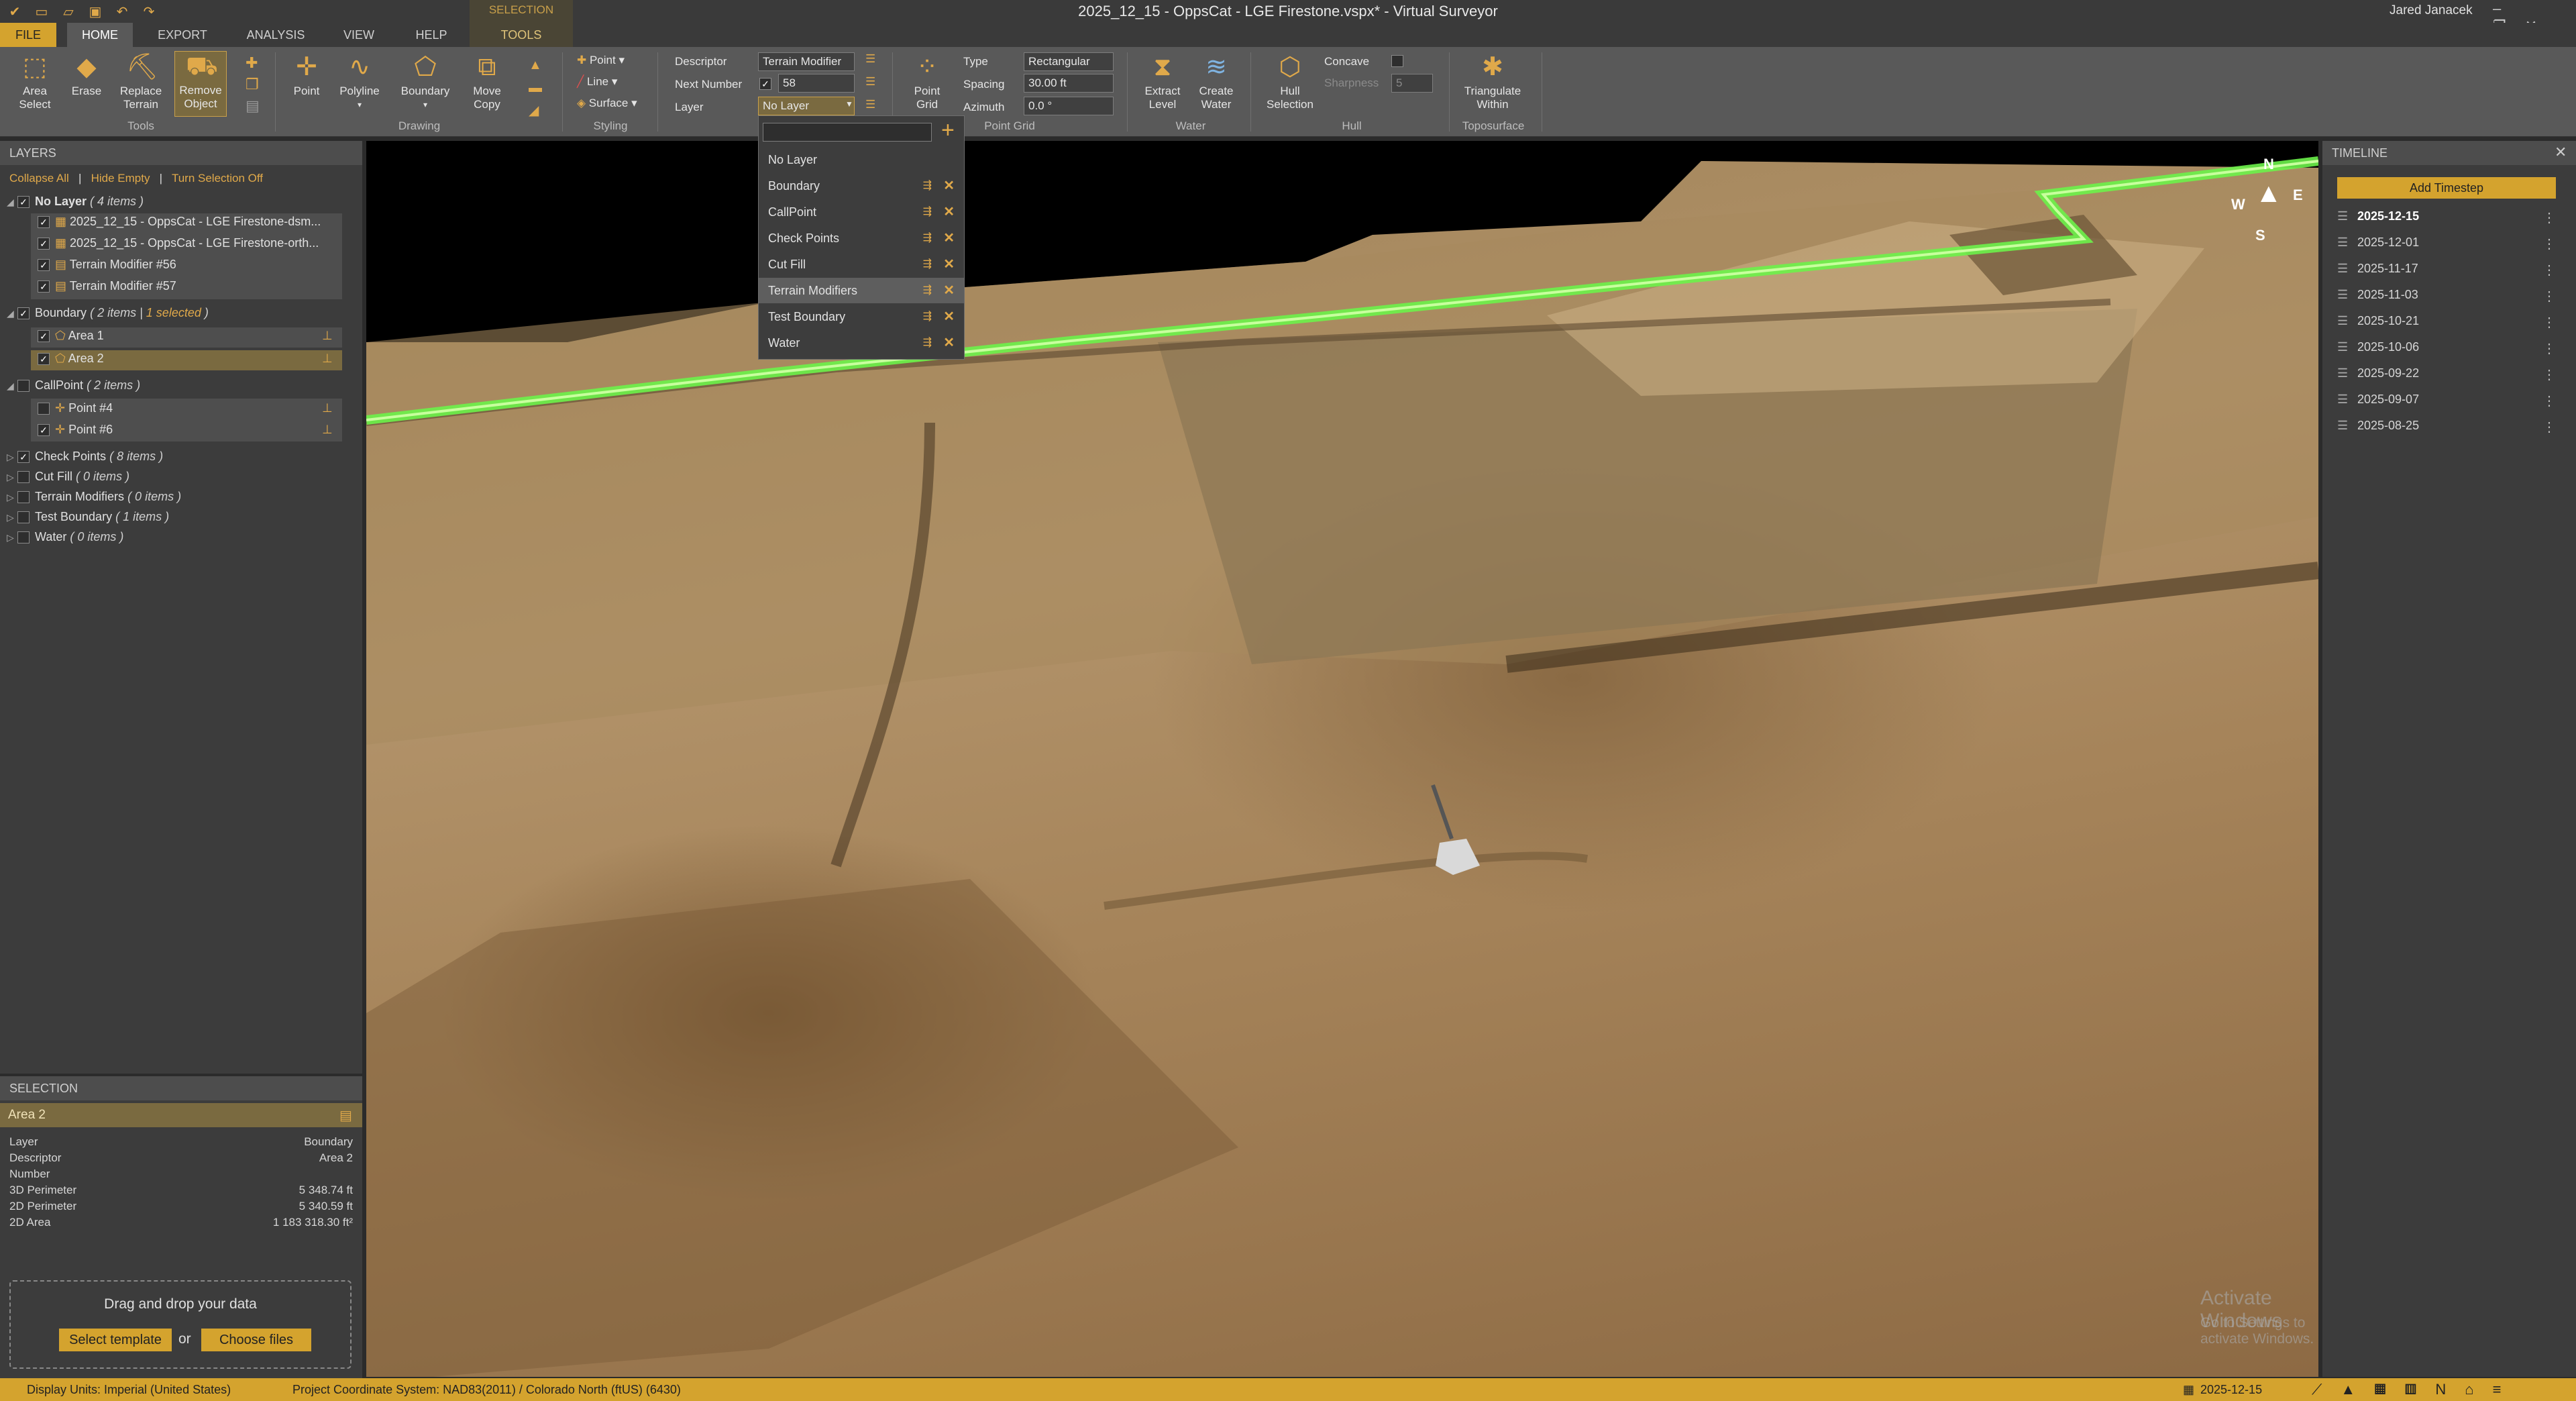  Describe the element at coordinates (1069, 106) in the screenshot. I see `grid-azimuth-input: 0.0 °` at that location.